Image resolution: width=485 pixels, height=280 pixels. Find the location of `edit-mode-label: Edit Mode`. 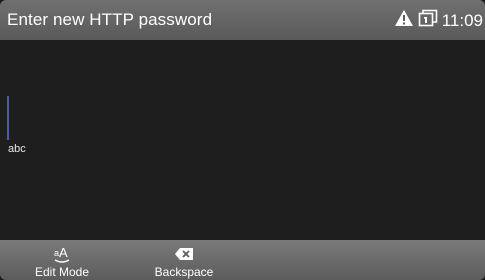

edit-mode-label: Edit Mode is located at coordinates (62, 272).